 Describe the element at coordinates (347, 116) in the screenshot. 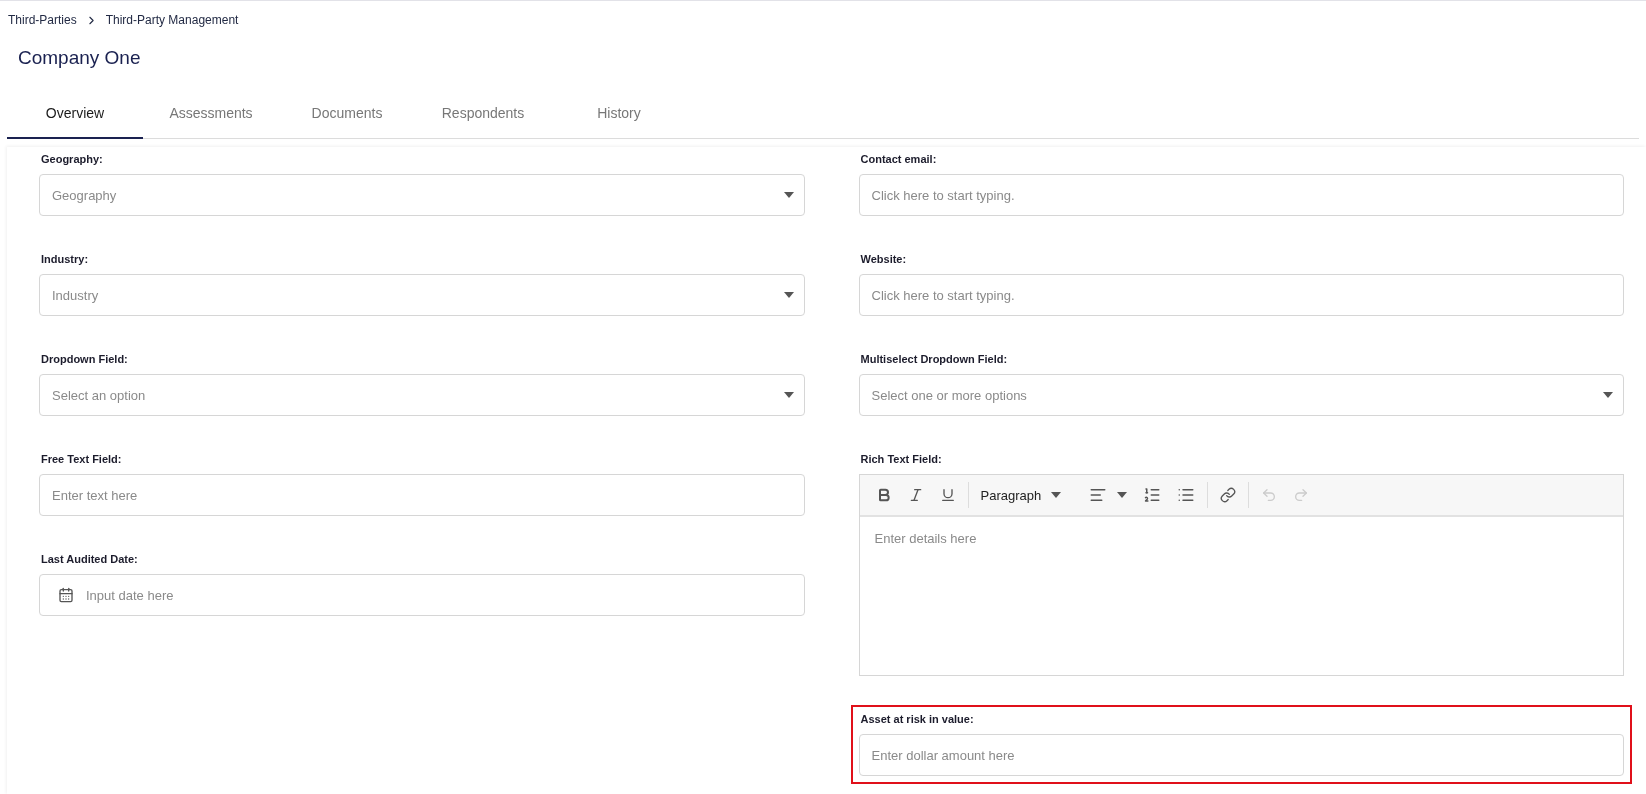

I see `tab: Documents` at that location.